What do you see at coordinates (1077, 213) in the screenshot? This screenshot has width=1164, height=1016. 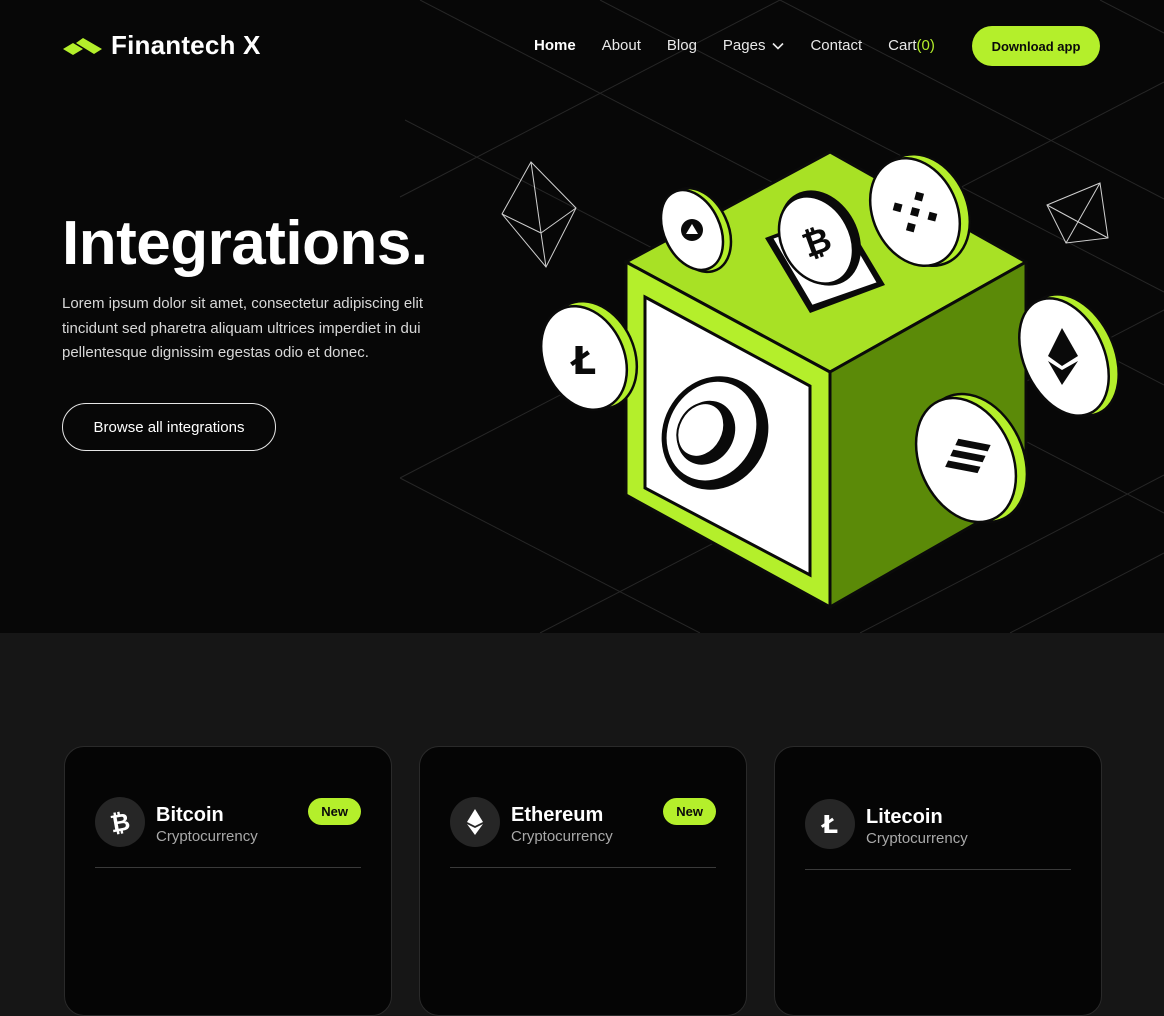 I see `wireframe-crystal-right` at bounding box center [1077, 213].